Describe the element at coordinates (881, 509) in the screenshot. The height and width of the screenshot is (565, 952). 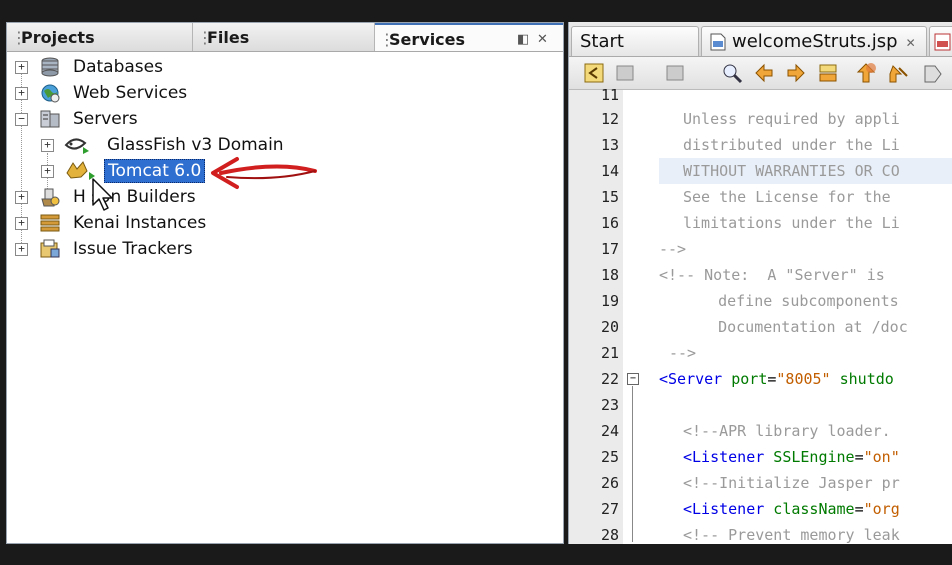
I see `xml-value: "org` at that location.